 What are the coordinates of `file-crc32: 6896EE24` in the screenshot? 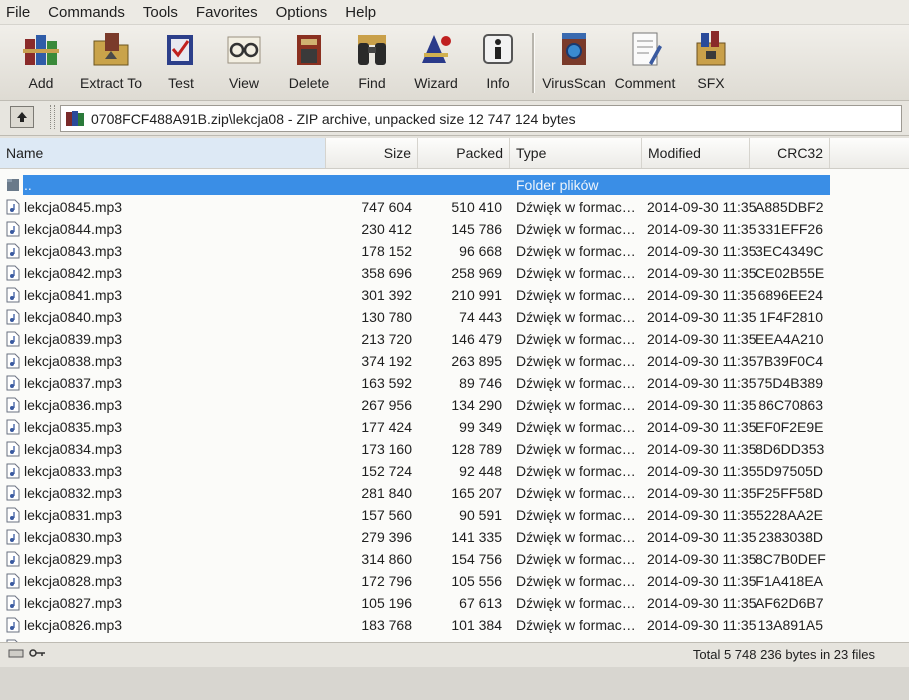 It's located at (790, 295).